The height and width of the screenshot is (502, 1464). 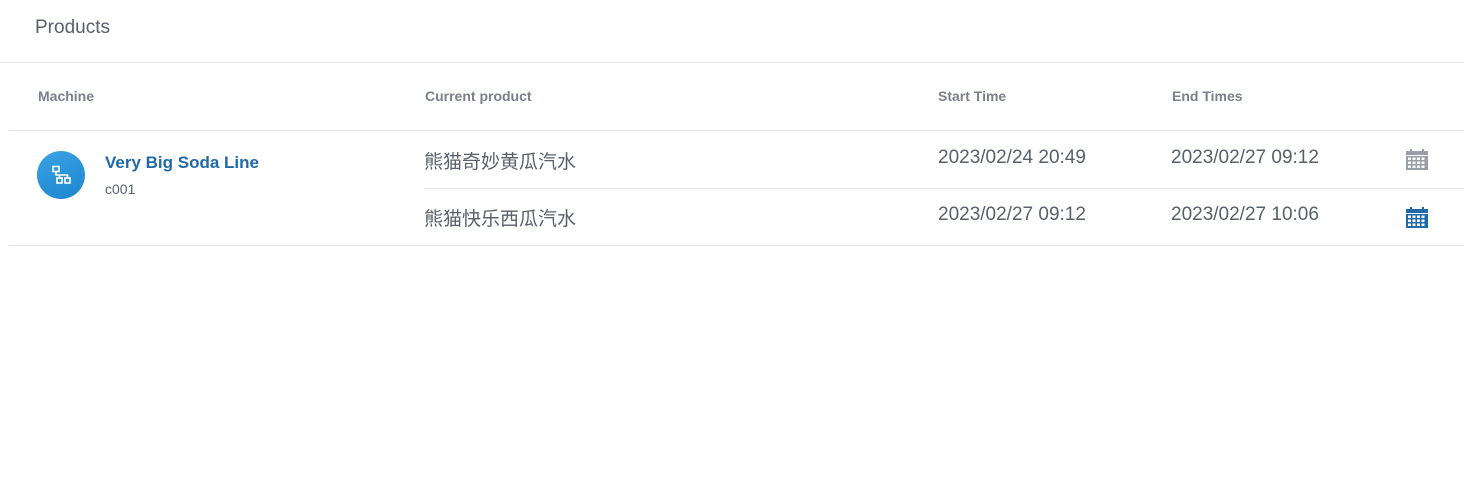 What do you see at coordinates (1207, 96) in the screenshot?
I see `column-header-end-times: End Times` at bounding box center [1207, 96].